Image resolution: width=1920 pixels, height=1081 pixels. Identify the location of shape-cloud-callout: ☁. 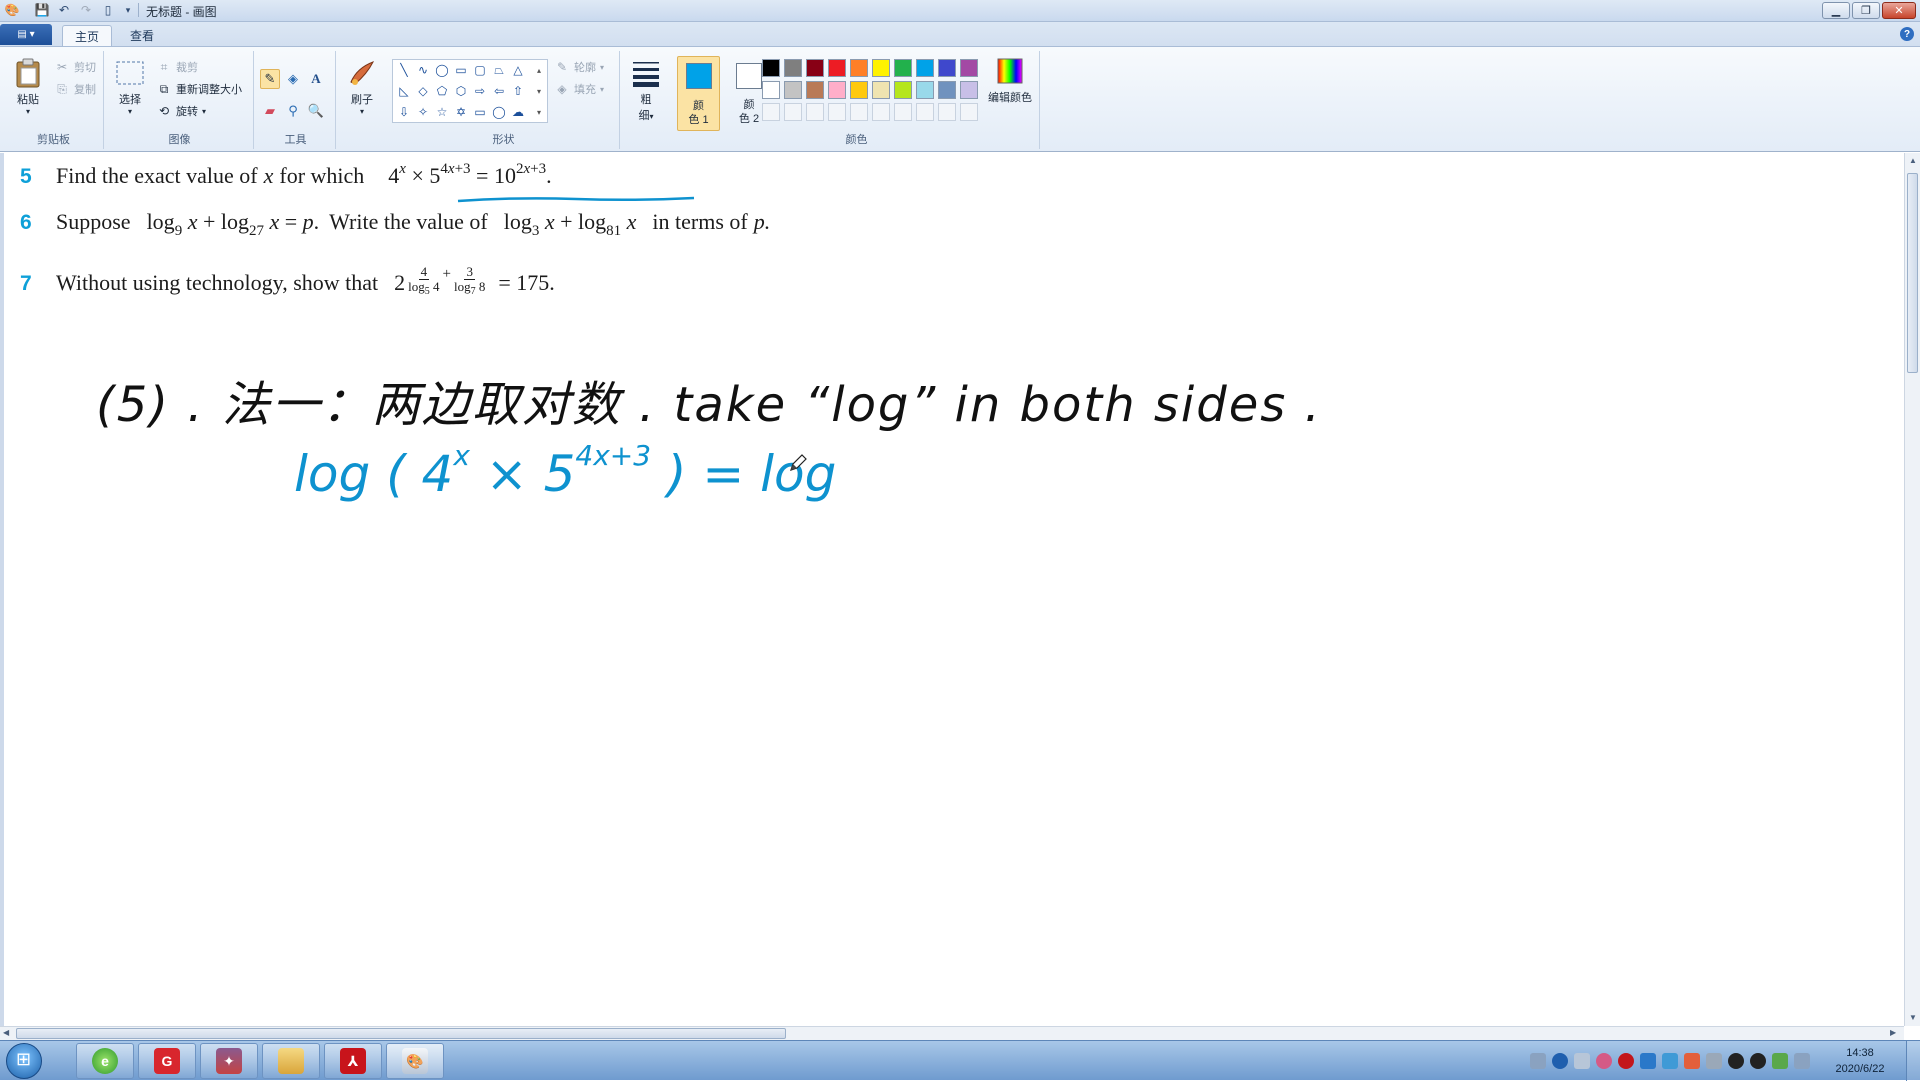
(518, 112).